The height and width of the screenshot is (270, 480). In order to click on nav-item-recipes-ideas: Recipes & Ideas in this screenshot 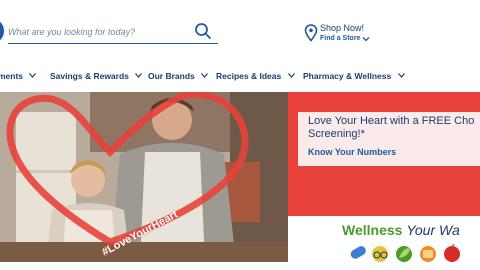, I will do `click(255, 76)`.